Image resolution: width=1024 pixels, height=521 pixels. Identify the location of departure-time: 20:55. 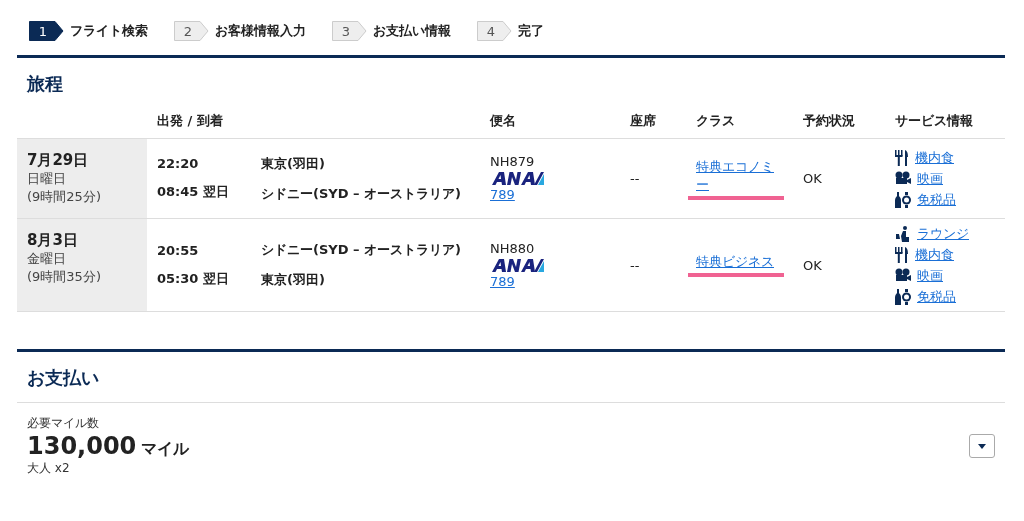
(178, 250).